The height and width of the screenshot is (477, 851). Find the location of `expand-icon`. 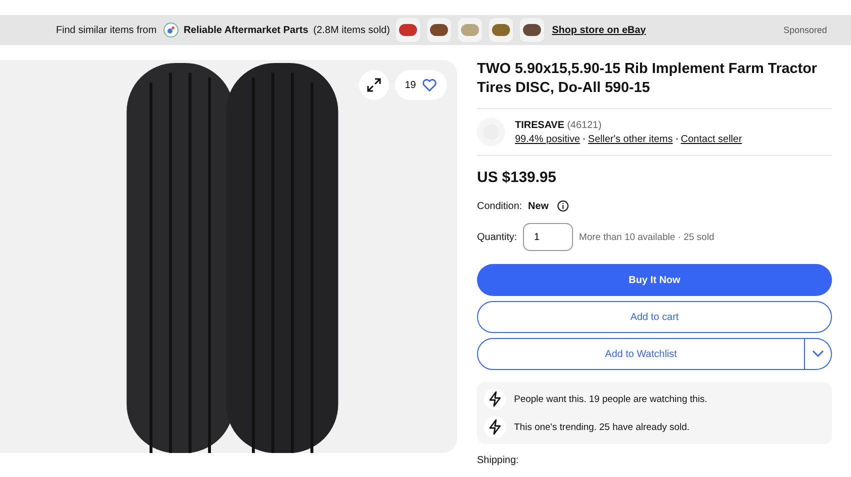

expand-icon is located at coordinates (374, 85).